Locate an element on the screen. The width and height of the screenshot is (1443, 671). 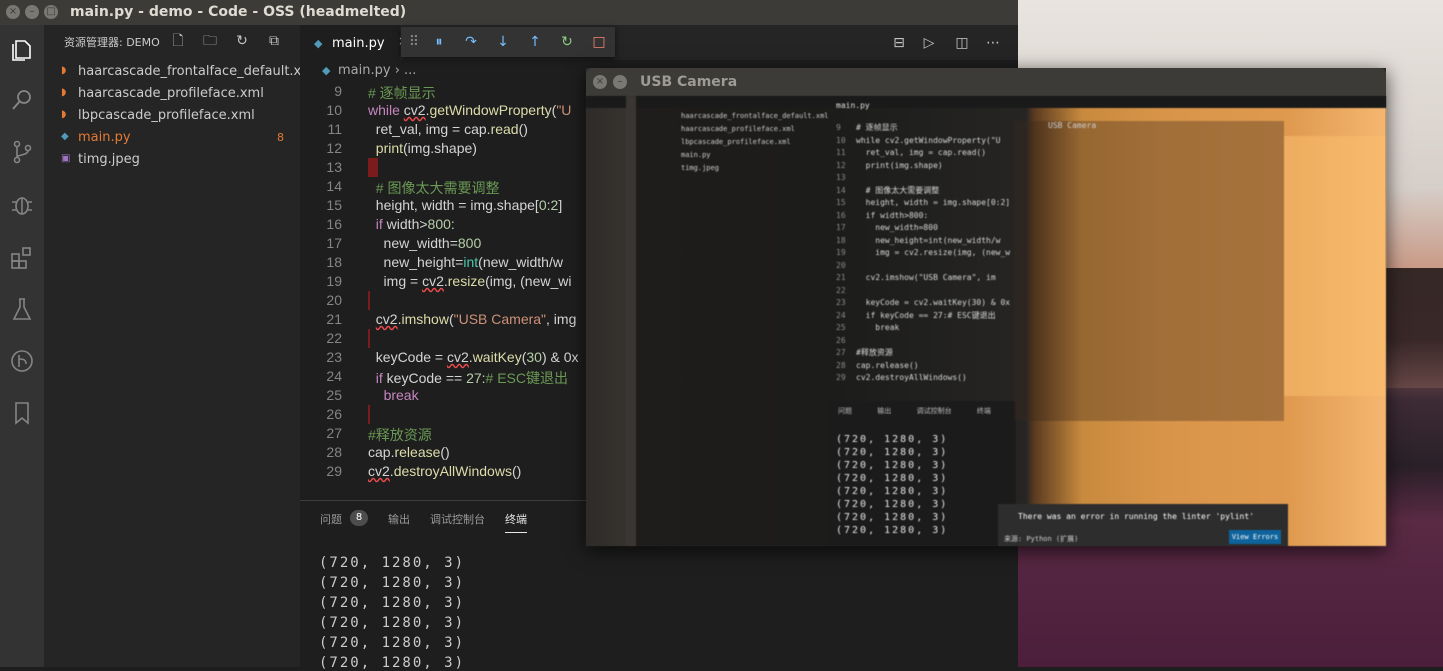
testing-flask-icon is located at coordinates (22, 309).